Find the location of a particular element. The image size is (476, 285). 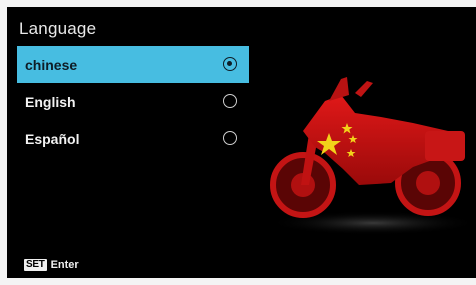

language-option-label: English is located at coordinates (50, 101).